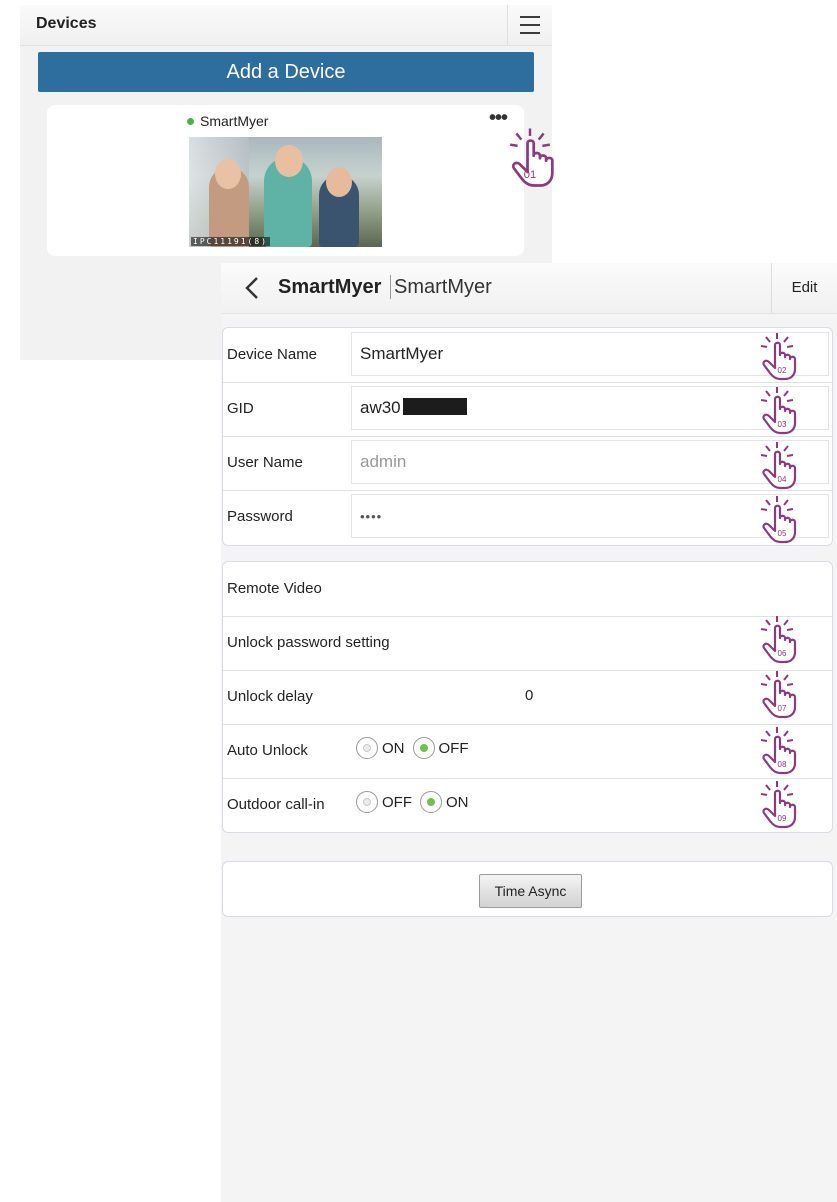 The width and height of the screenshot is (837, 1202). Describe the element at coordinates (527, 409) in the screenshot. I see `gid-row: GID aw30` at that location.